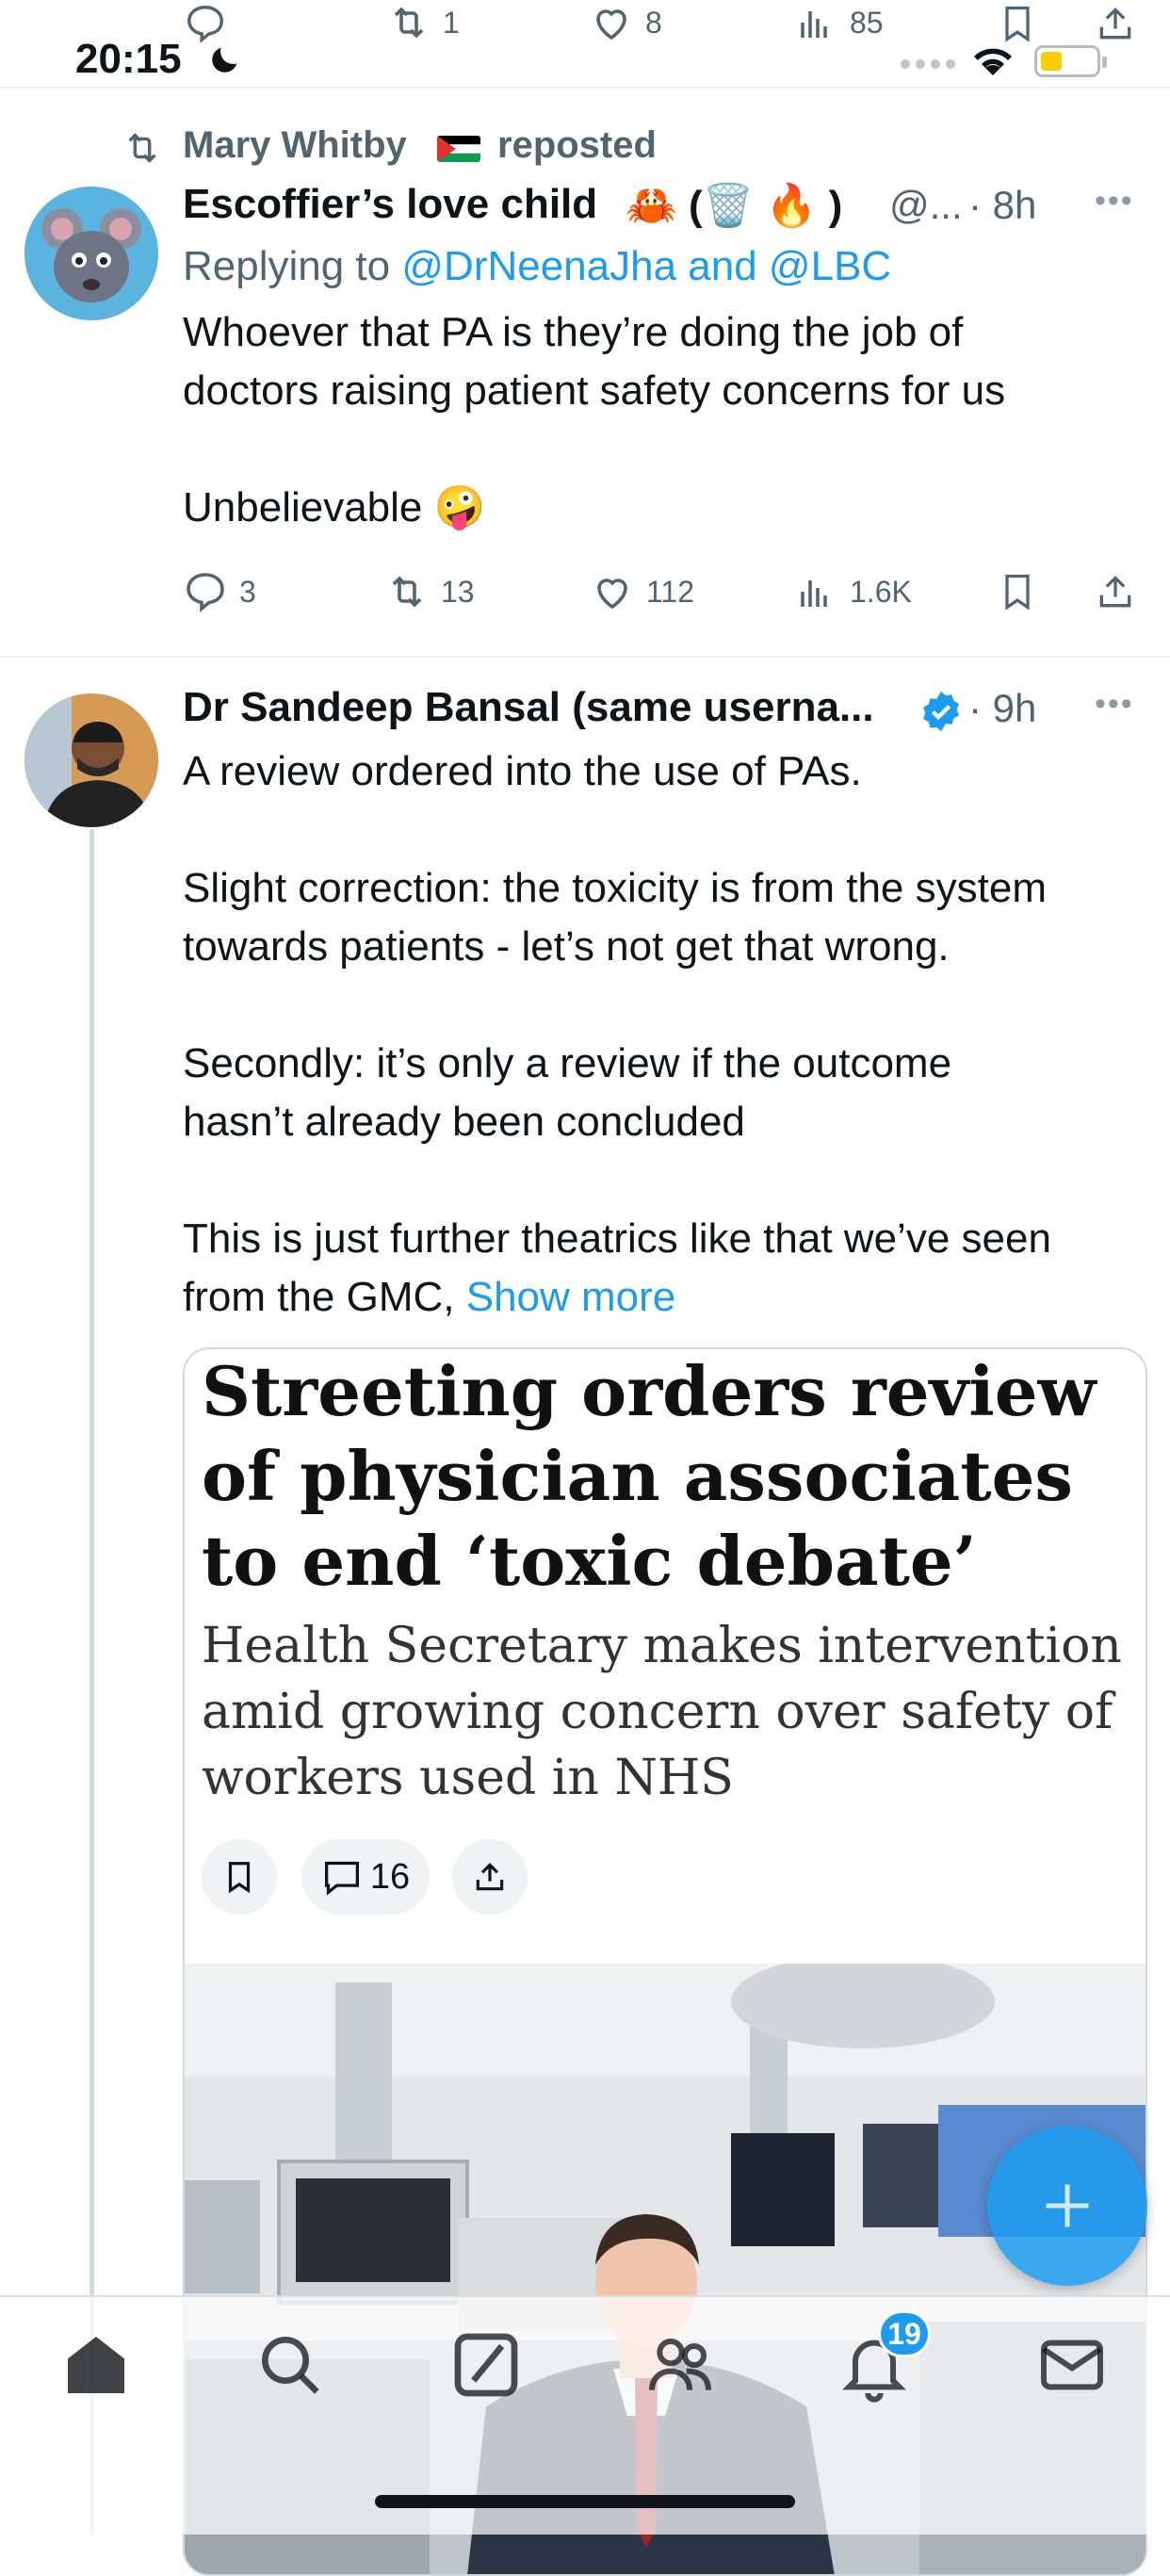 The height and width of the screenshot is (2576, 1170). Describe the element at coordinates (91, 1682) in the screenshot. I see `thread-line` at that location.